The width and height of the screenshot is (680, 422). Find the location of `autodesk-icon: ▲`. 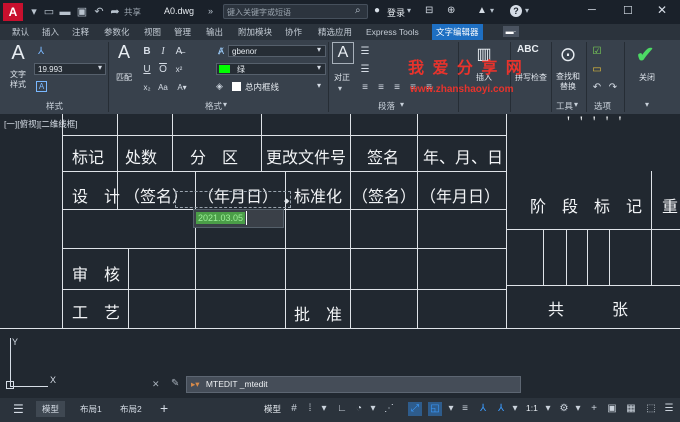

autodesk-icon: ▲ is located at coordinates (482, 10).